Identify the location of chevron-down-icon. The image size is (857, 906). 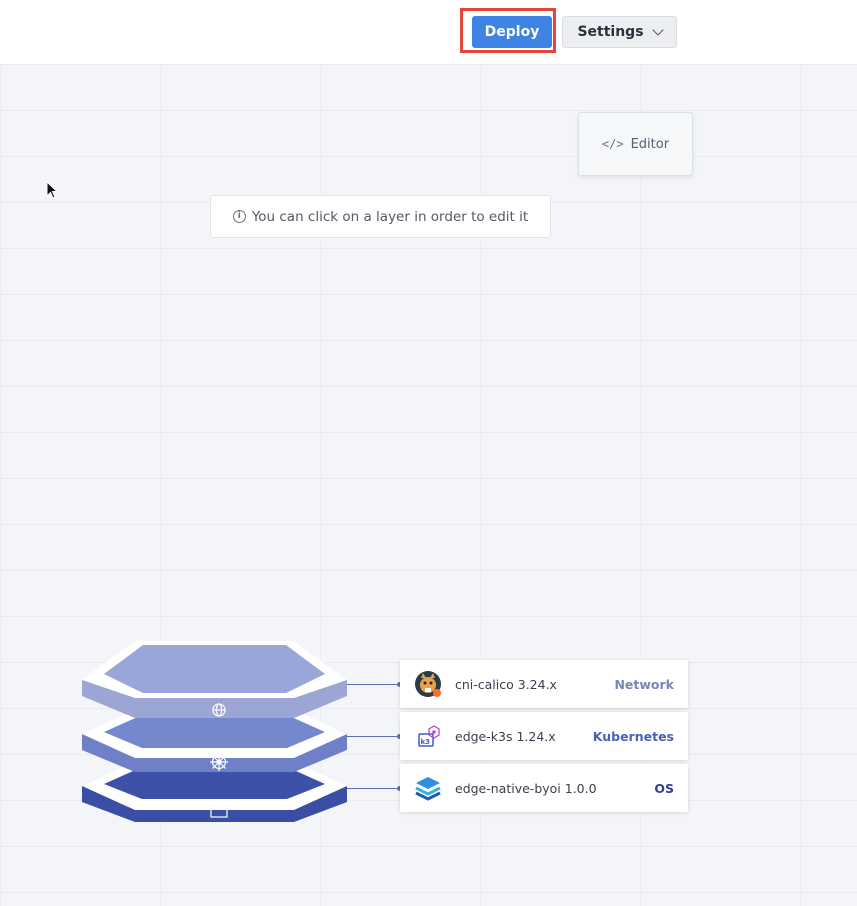
(657, 30).